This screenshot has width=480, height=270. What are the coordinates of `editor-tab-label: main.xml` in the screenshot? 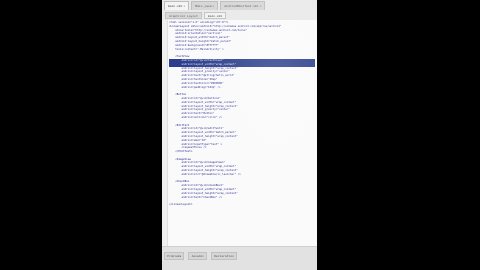 It's located at (175, 6).